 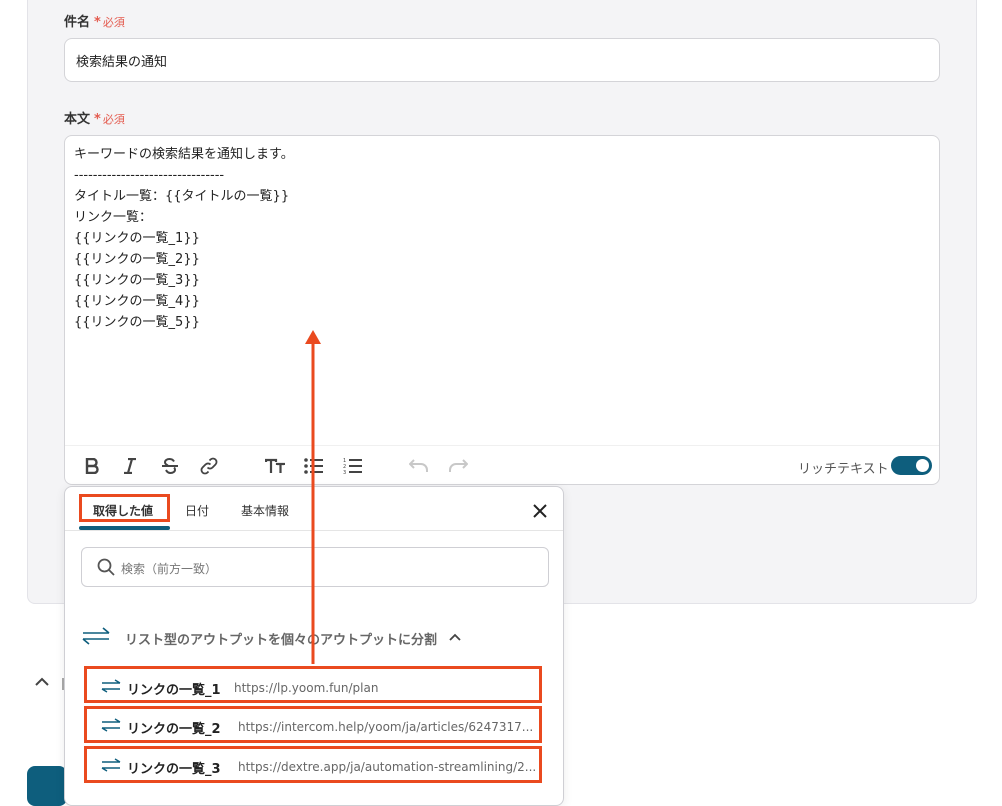 I want to click on annotation-arrow, so click(x=313, y=497).